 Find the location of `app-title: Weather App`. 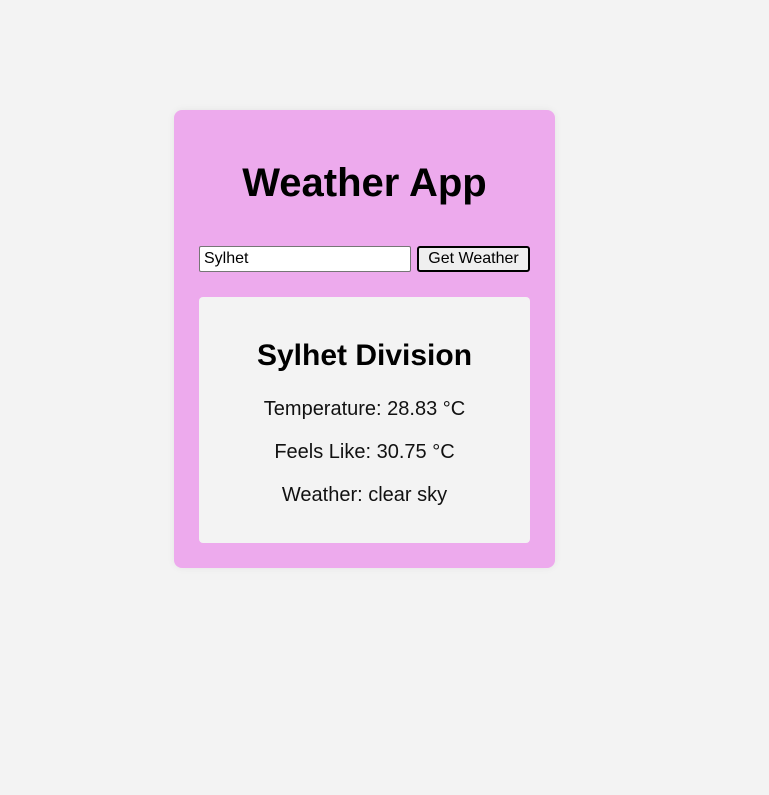

app-title: Weather App is located at coordinates (364, 183).